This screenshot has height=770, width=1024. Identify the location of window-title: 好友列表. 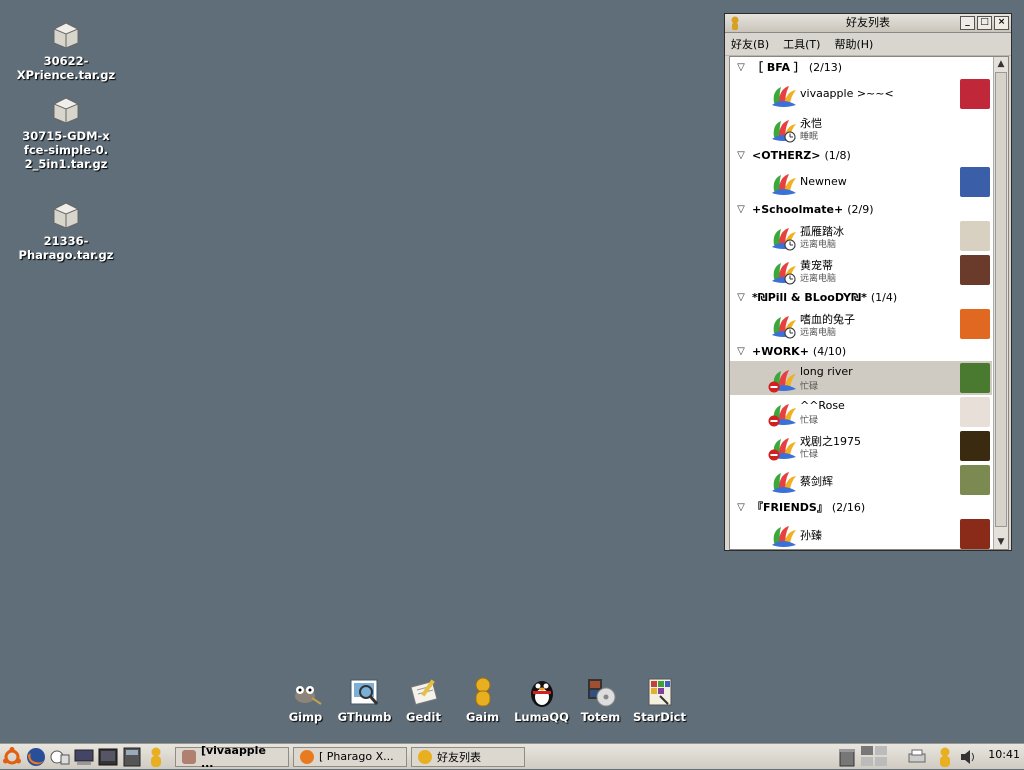
(868, 22).